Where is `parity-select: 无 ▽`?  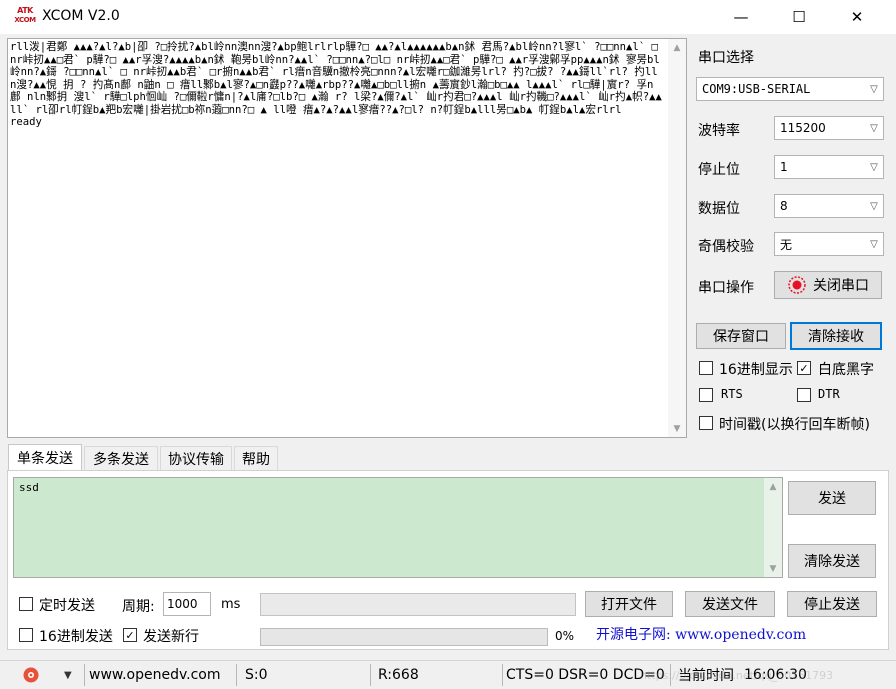 parity-select: 无 ▽ is located at coordinates (829, 244).